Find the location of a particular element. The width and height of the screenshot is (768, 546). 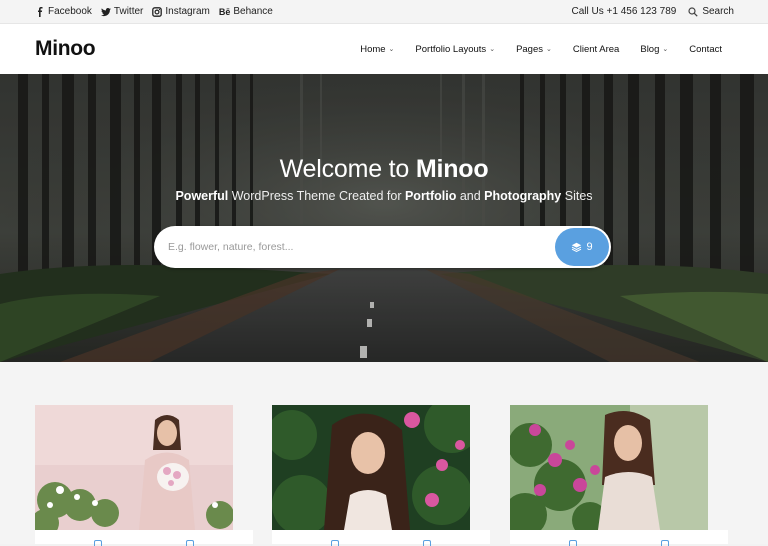

social-links: Facebook Twitter Instagram Bē Behance is located at coordinates (154, 11).